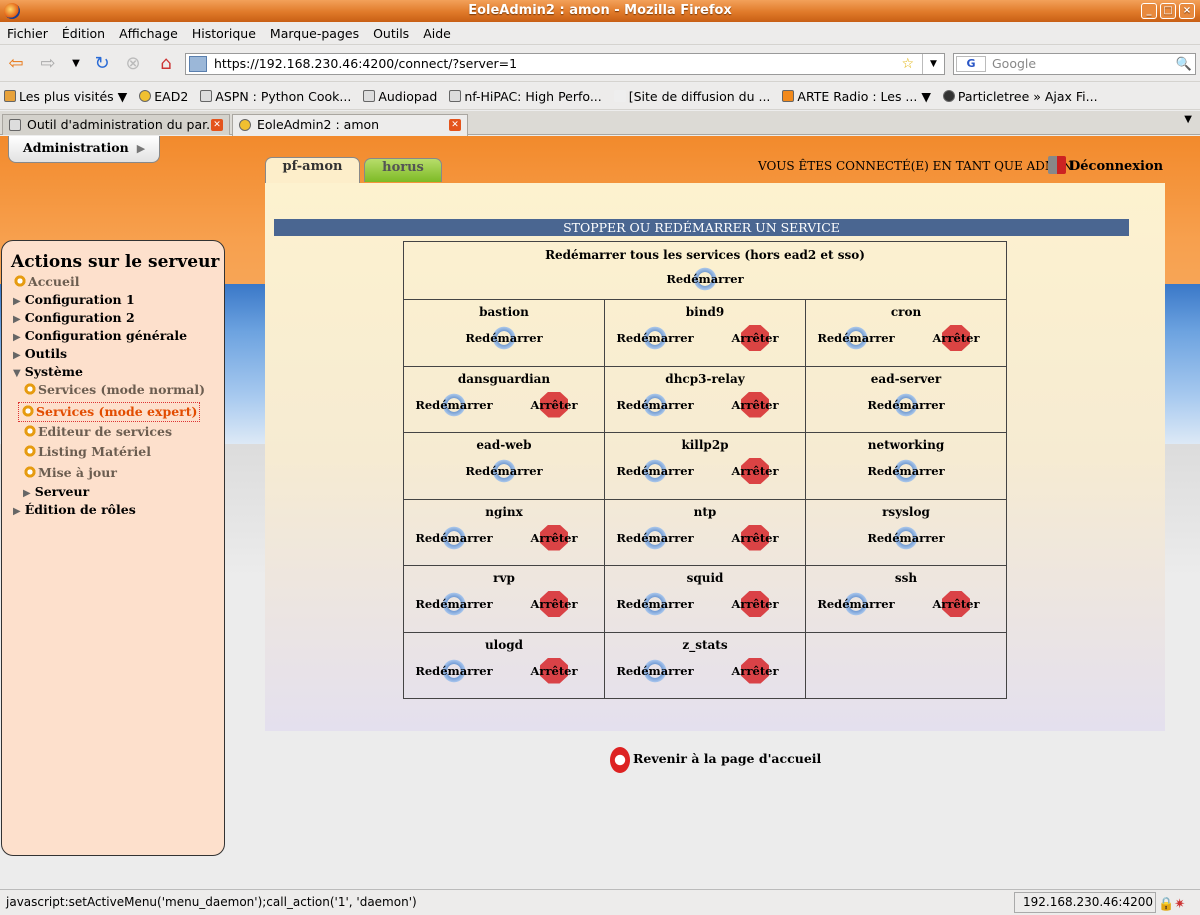 The height and width of the screenshot is (915, 1200). What do you see at coordinates (87, 452) in the screenshot?
I see `sidebar-item: Listing Matériel` at bounding box center [87, 452].